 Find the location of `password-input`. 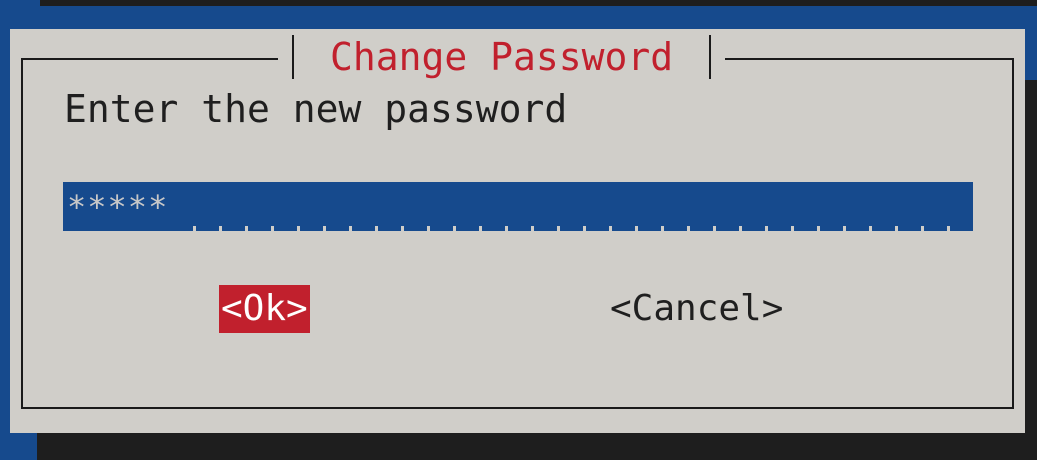

password-input is located at coordinates (518, 206).